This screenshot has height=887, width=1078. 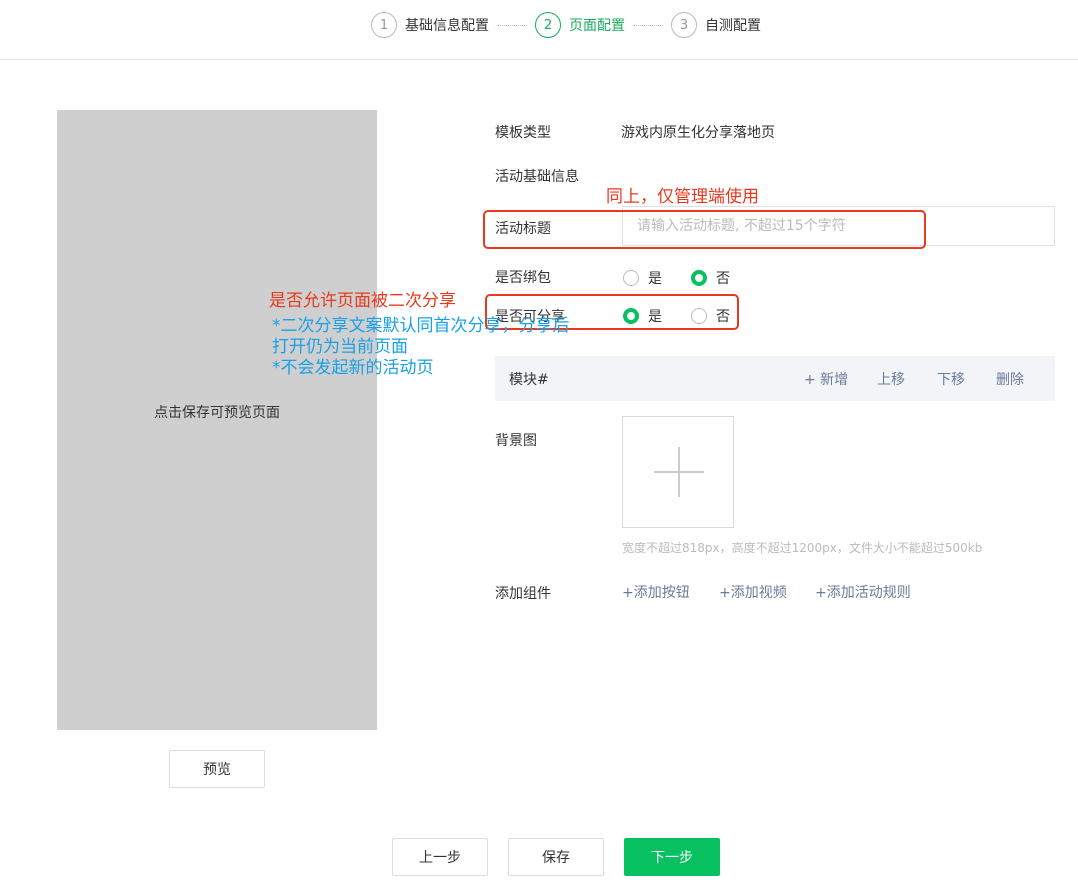 What do you see at coordinates (775, 378) in the screenshot?
I see `module-header: 模块# + 新增 上移 下移 删除` at bounding box center [775, 378].